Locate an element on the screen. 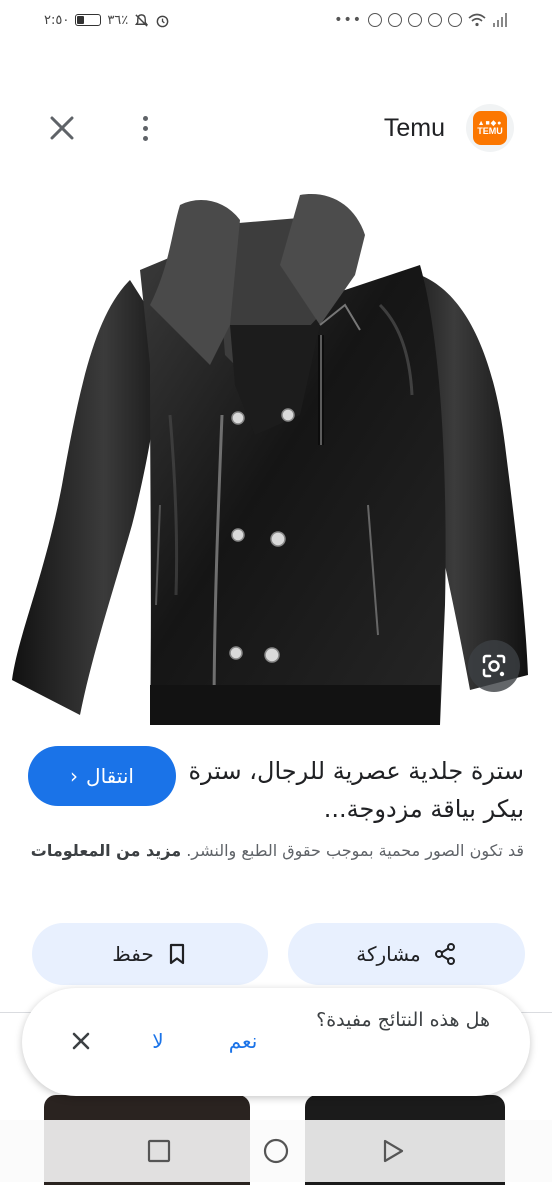 The image size is (552, 1185). chevron-right-icon: ‹ is located at coordinates (74, 776).